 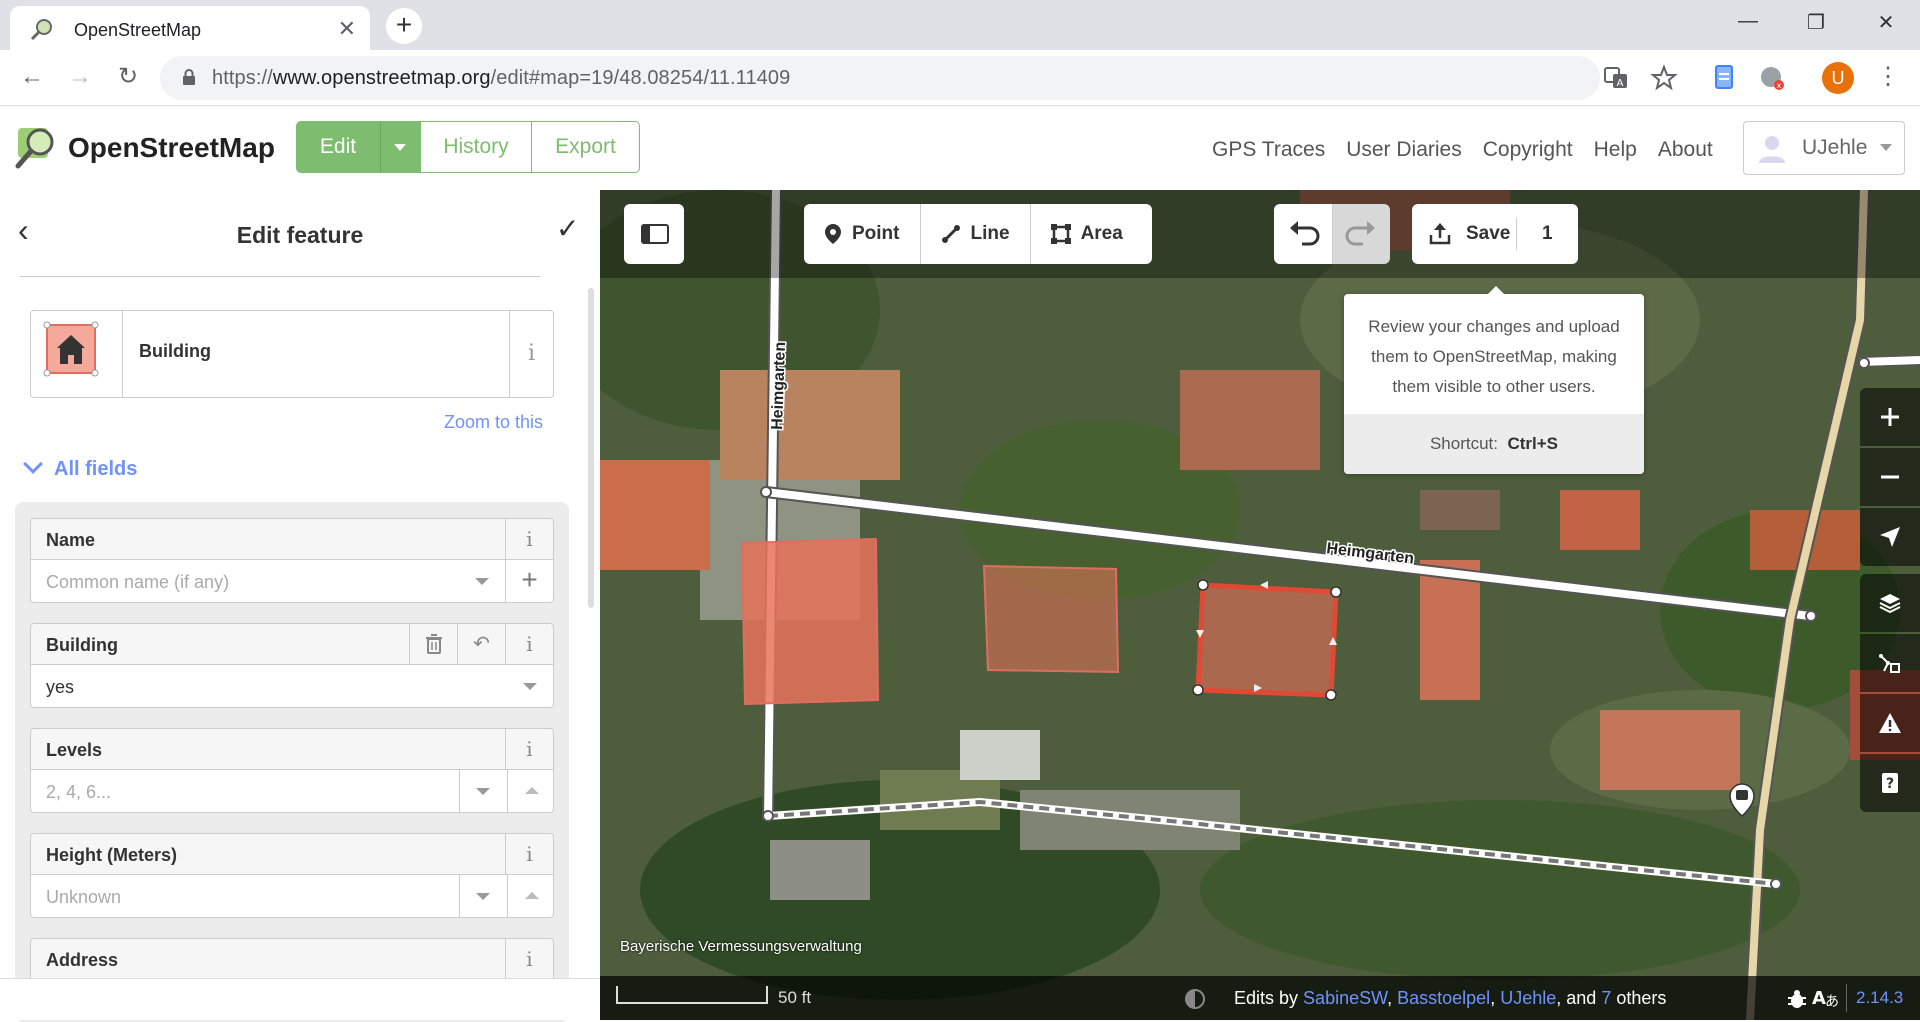 What do you see at coordinates (171, 148) in the screenshot?
I see `osm-brand: OpenStreetMap` at bounding box center [171, 148].